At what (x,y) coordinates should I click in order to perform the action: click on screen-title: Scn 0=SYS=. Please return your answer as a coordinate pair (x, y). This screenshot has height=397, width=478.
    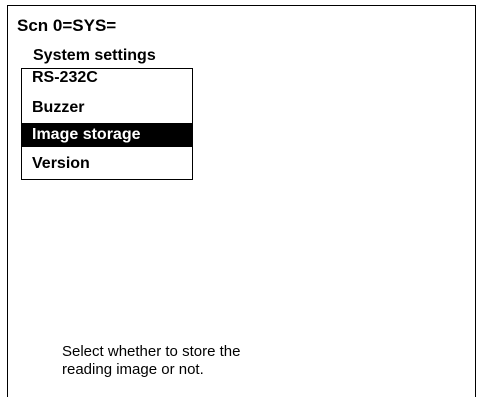
    Looking at the image, I should click on (67, 25).